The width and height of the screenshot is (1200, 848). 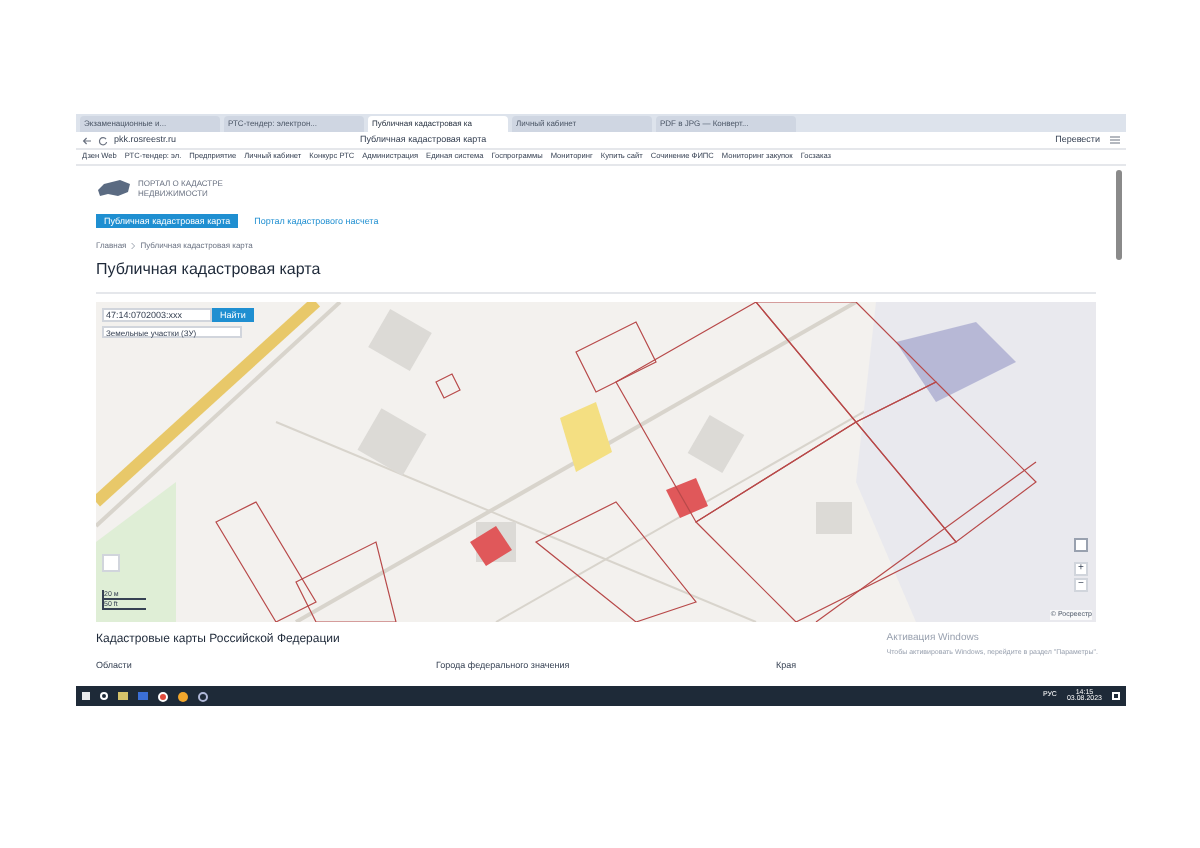 What do you see at coordinates (87, 140) in the screenshot?
I see `back-icon` at bounding box center [87, 140].